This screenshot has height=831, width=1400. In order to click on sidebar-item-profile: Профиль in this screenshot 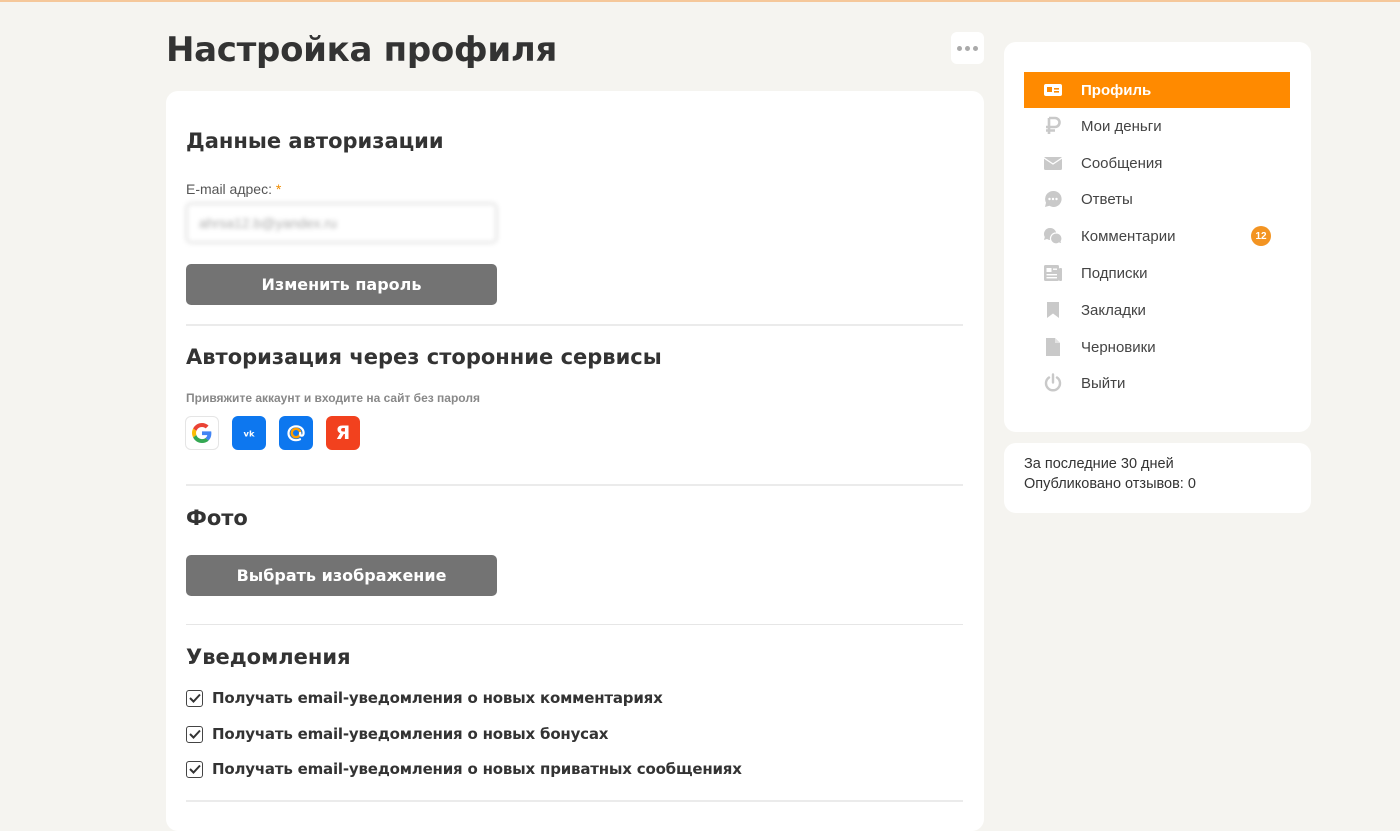, I will do `click(1157, 90)`.